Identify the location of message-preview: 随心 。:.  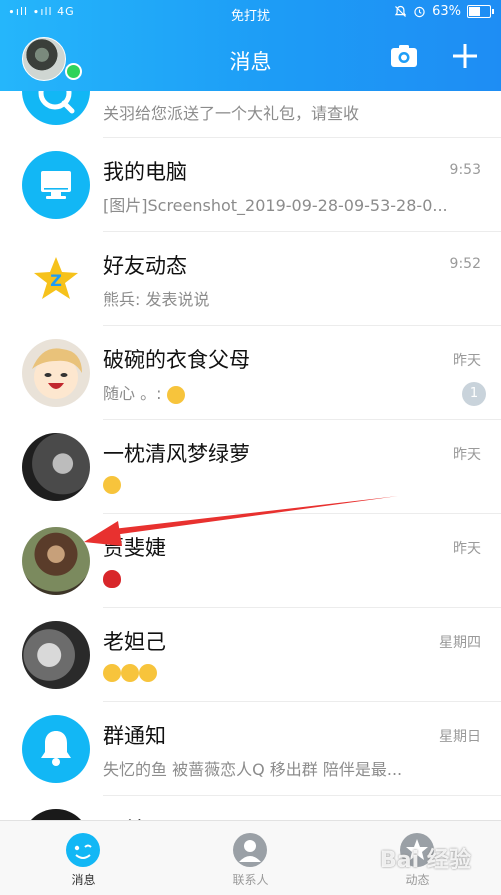
(283, 392).